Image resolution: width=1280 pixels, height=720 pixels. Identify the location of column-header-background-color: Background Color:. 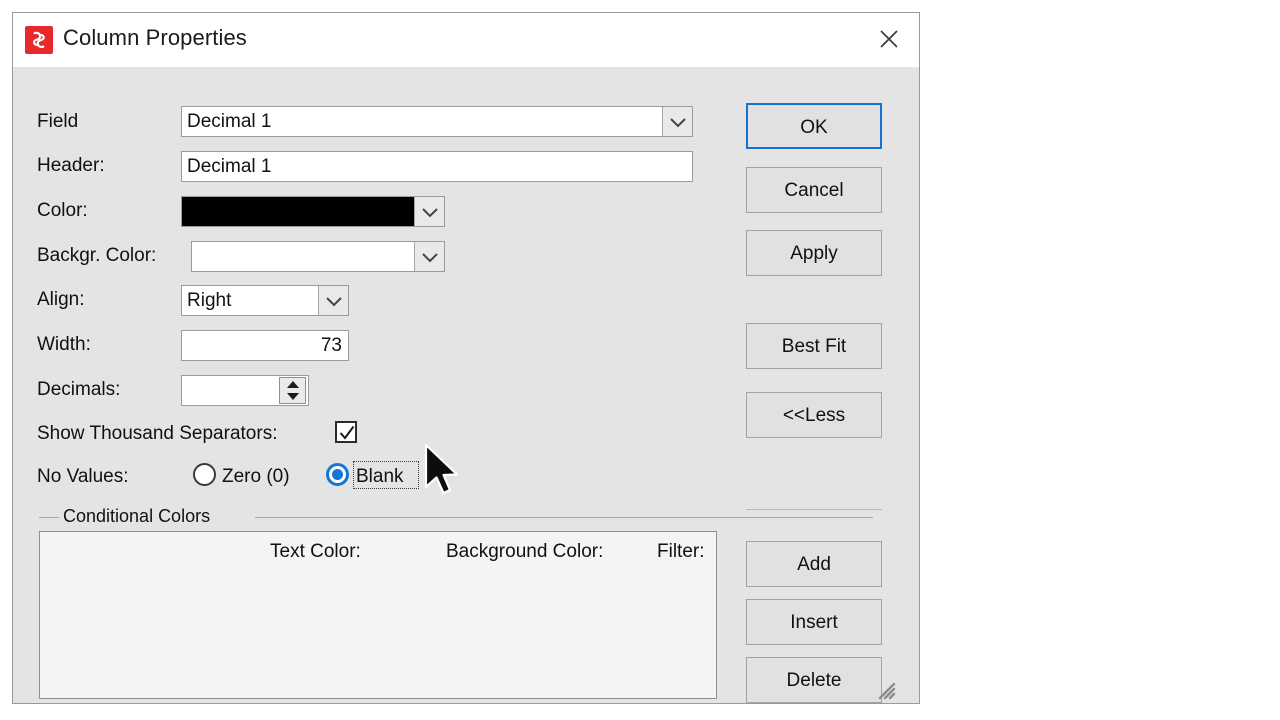
(525, 551).